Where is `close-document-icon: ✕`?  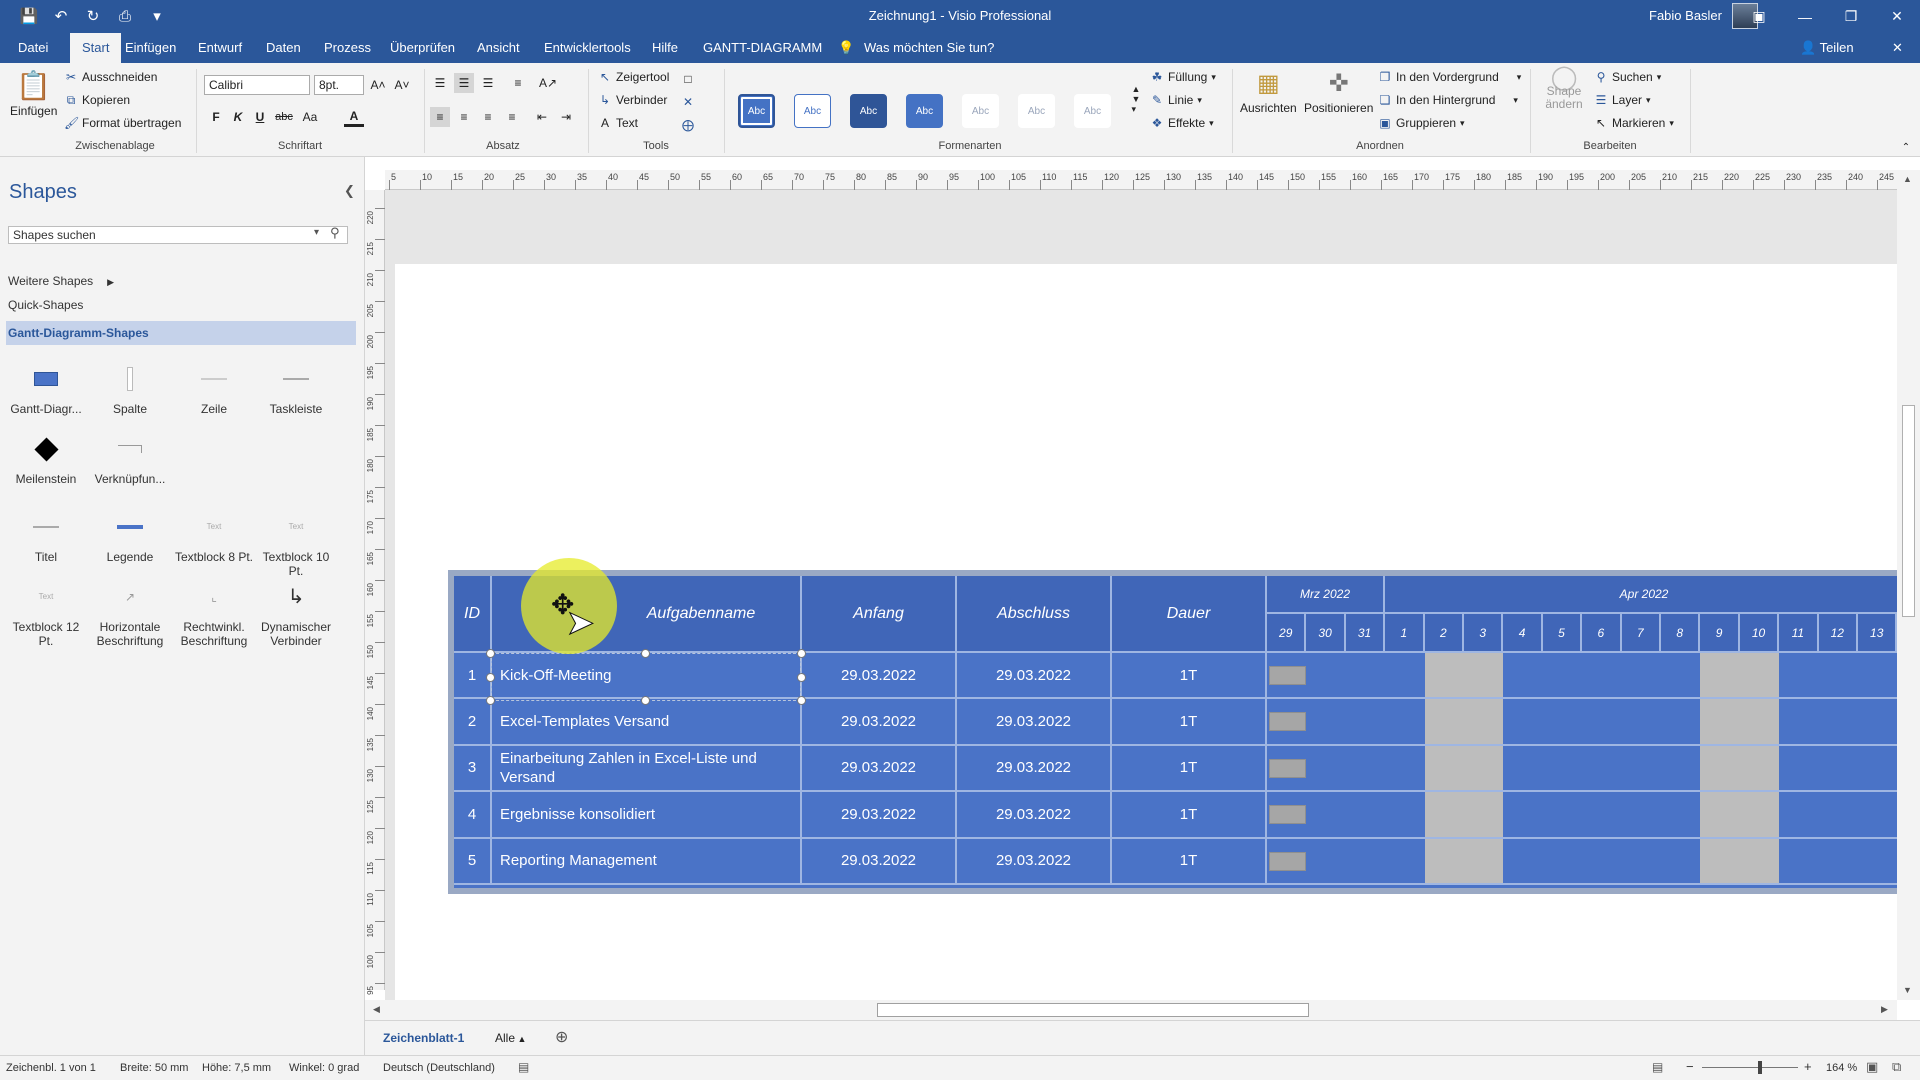
close-document-icon: ✕ is located at coordinates (1897, 48).